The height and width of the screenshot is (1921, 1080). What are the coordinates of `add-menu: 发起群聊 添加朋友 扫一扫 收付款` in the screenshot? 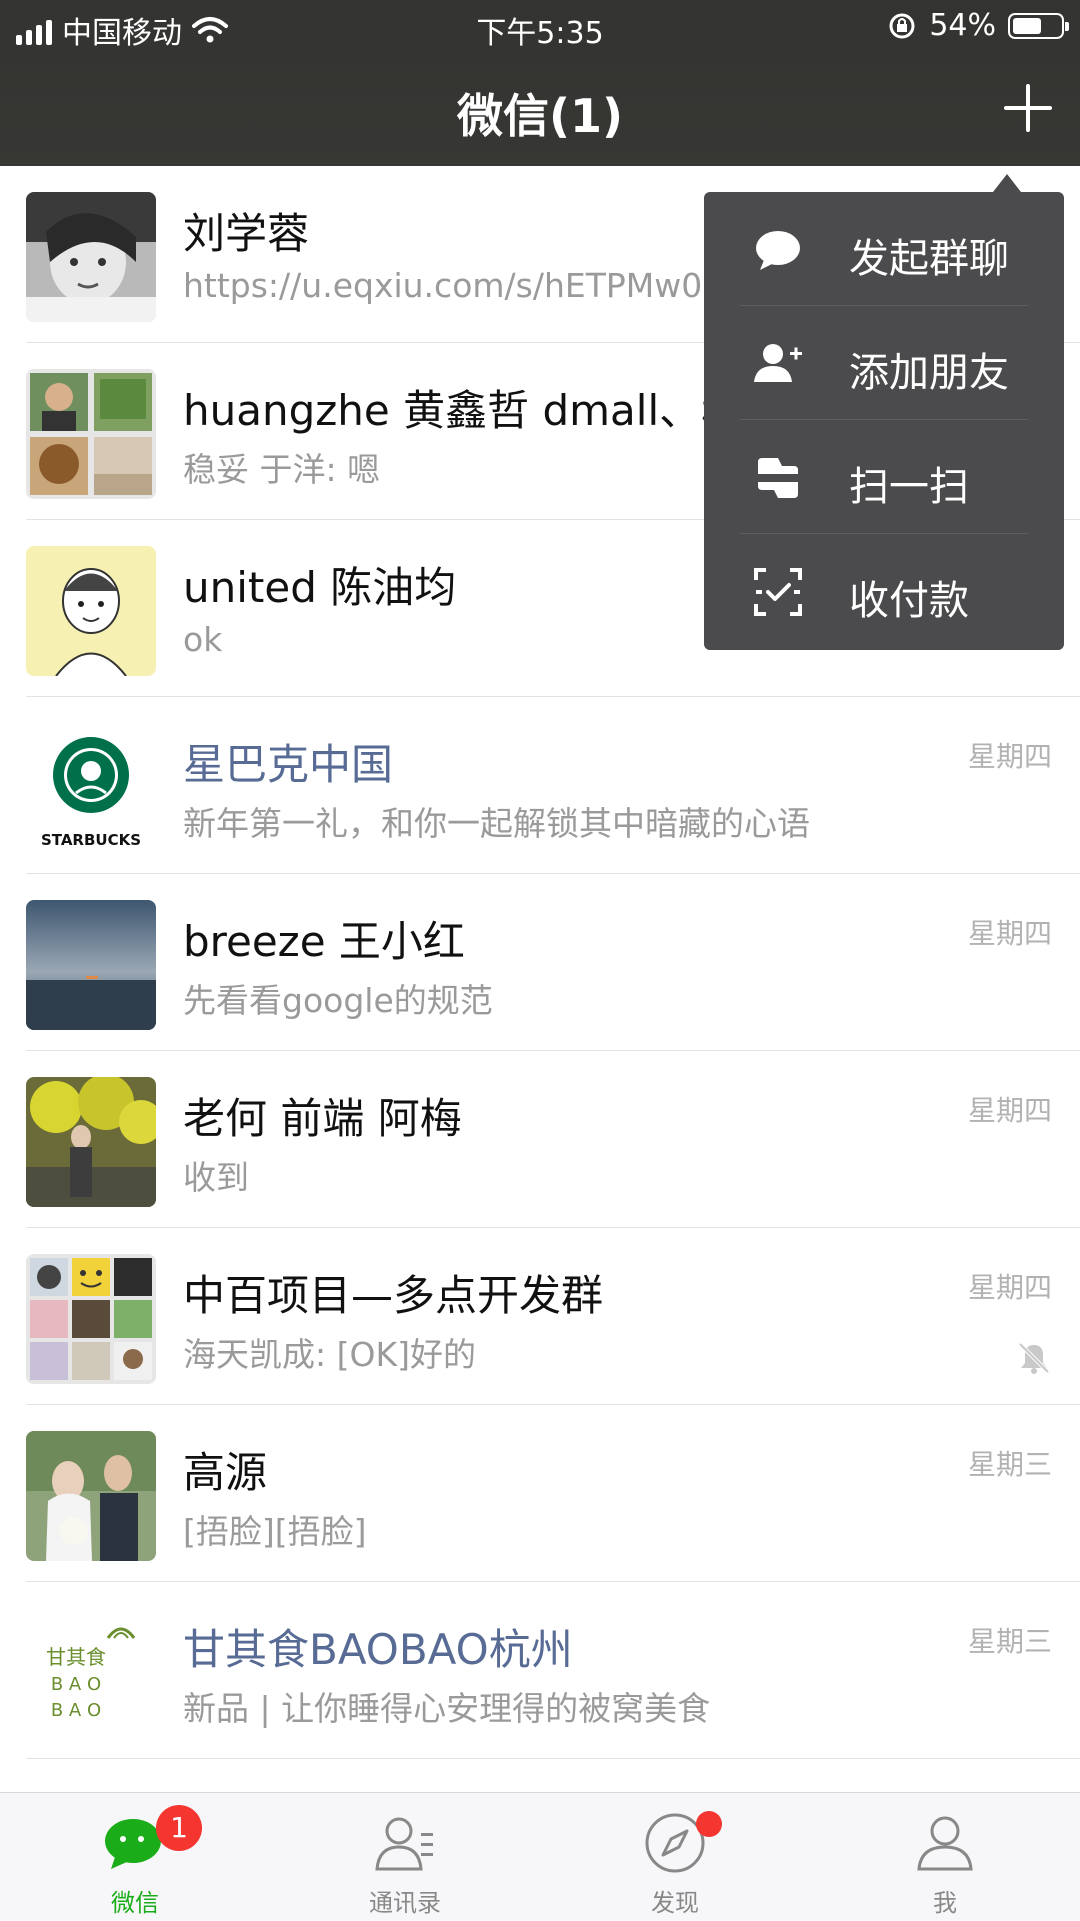 It's located at (884, 421).